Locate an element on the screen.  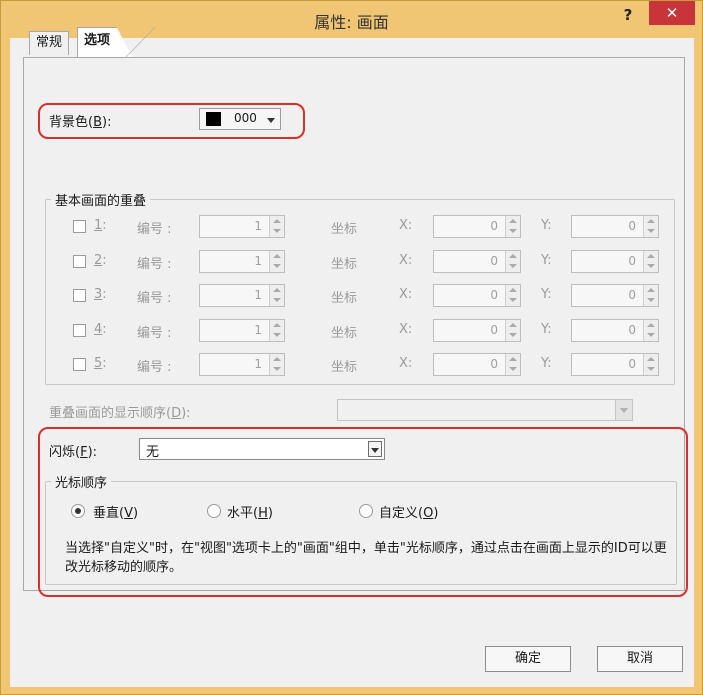
cursor-order-group-title: 光标顺序 is located at coordinates (81, 481).